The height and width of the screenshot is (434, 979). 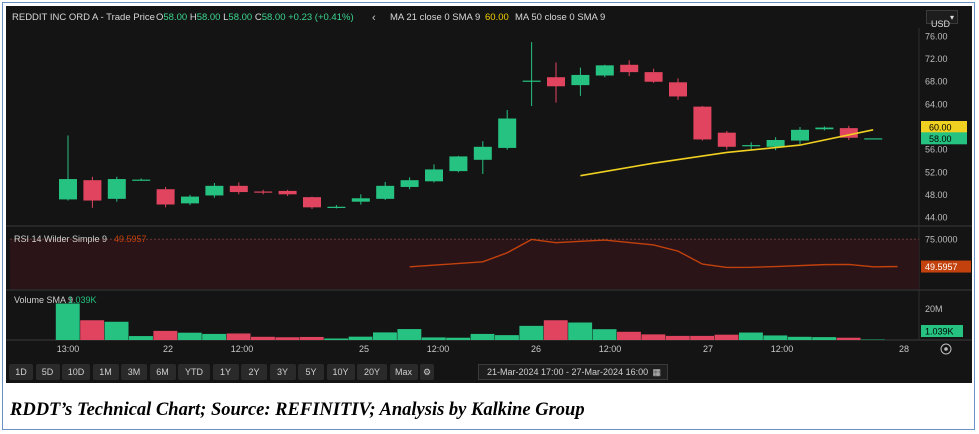 I want to click on timeframe-button-max: Max, so click(x=403, y=372).